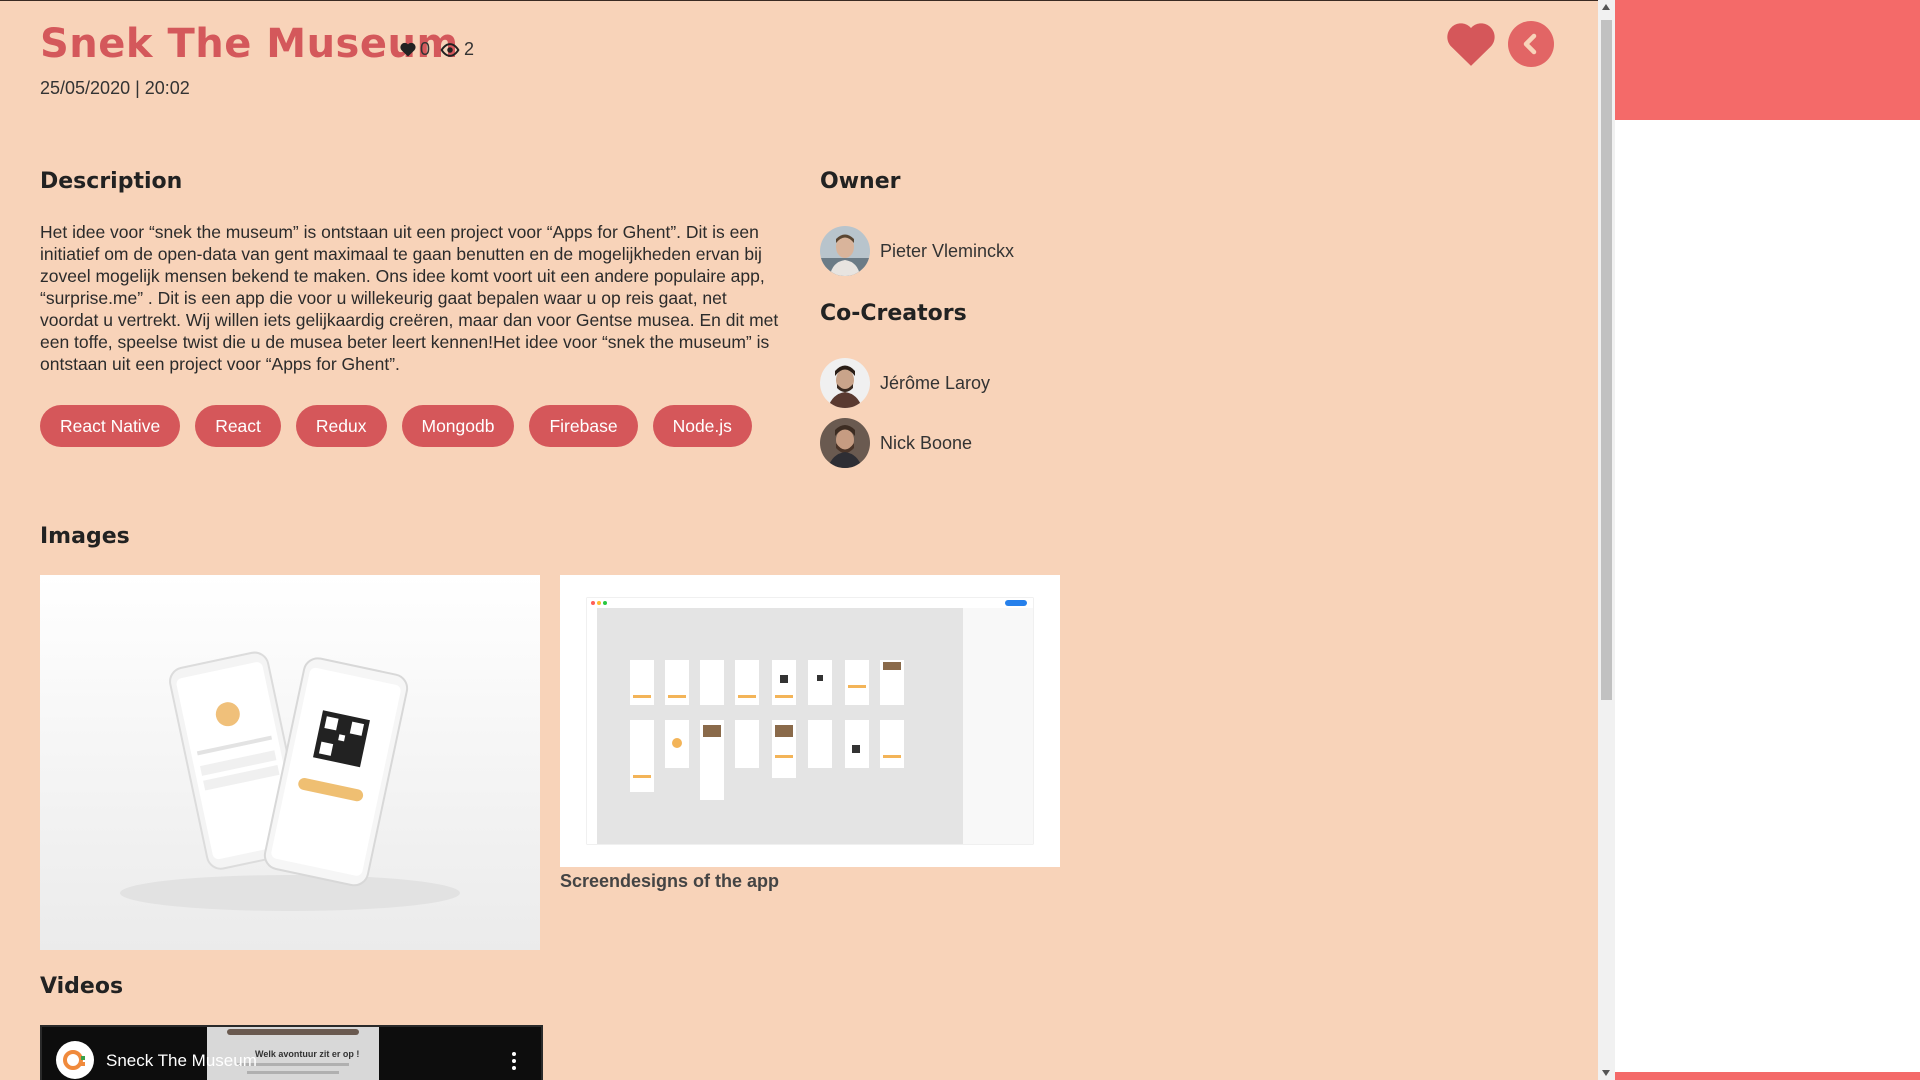  What do you see at coordinates (1767, 60) in the screenshot?
I see `side-panel-header` at bounding box center [1767, 60].